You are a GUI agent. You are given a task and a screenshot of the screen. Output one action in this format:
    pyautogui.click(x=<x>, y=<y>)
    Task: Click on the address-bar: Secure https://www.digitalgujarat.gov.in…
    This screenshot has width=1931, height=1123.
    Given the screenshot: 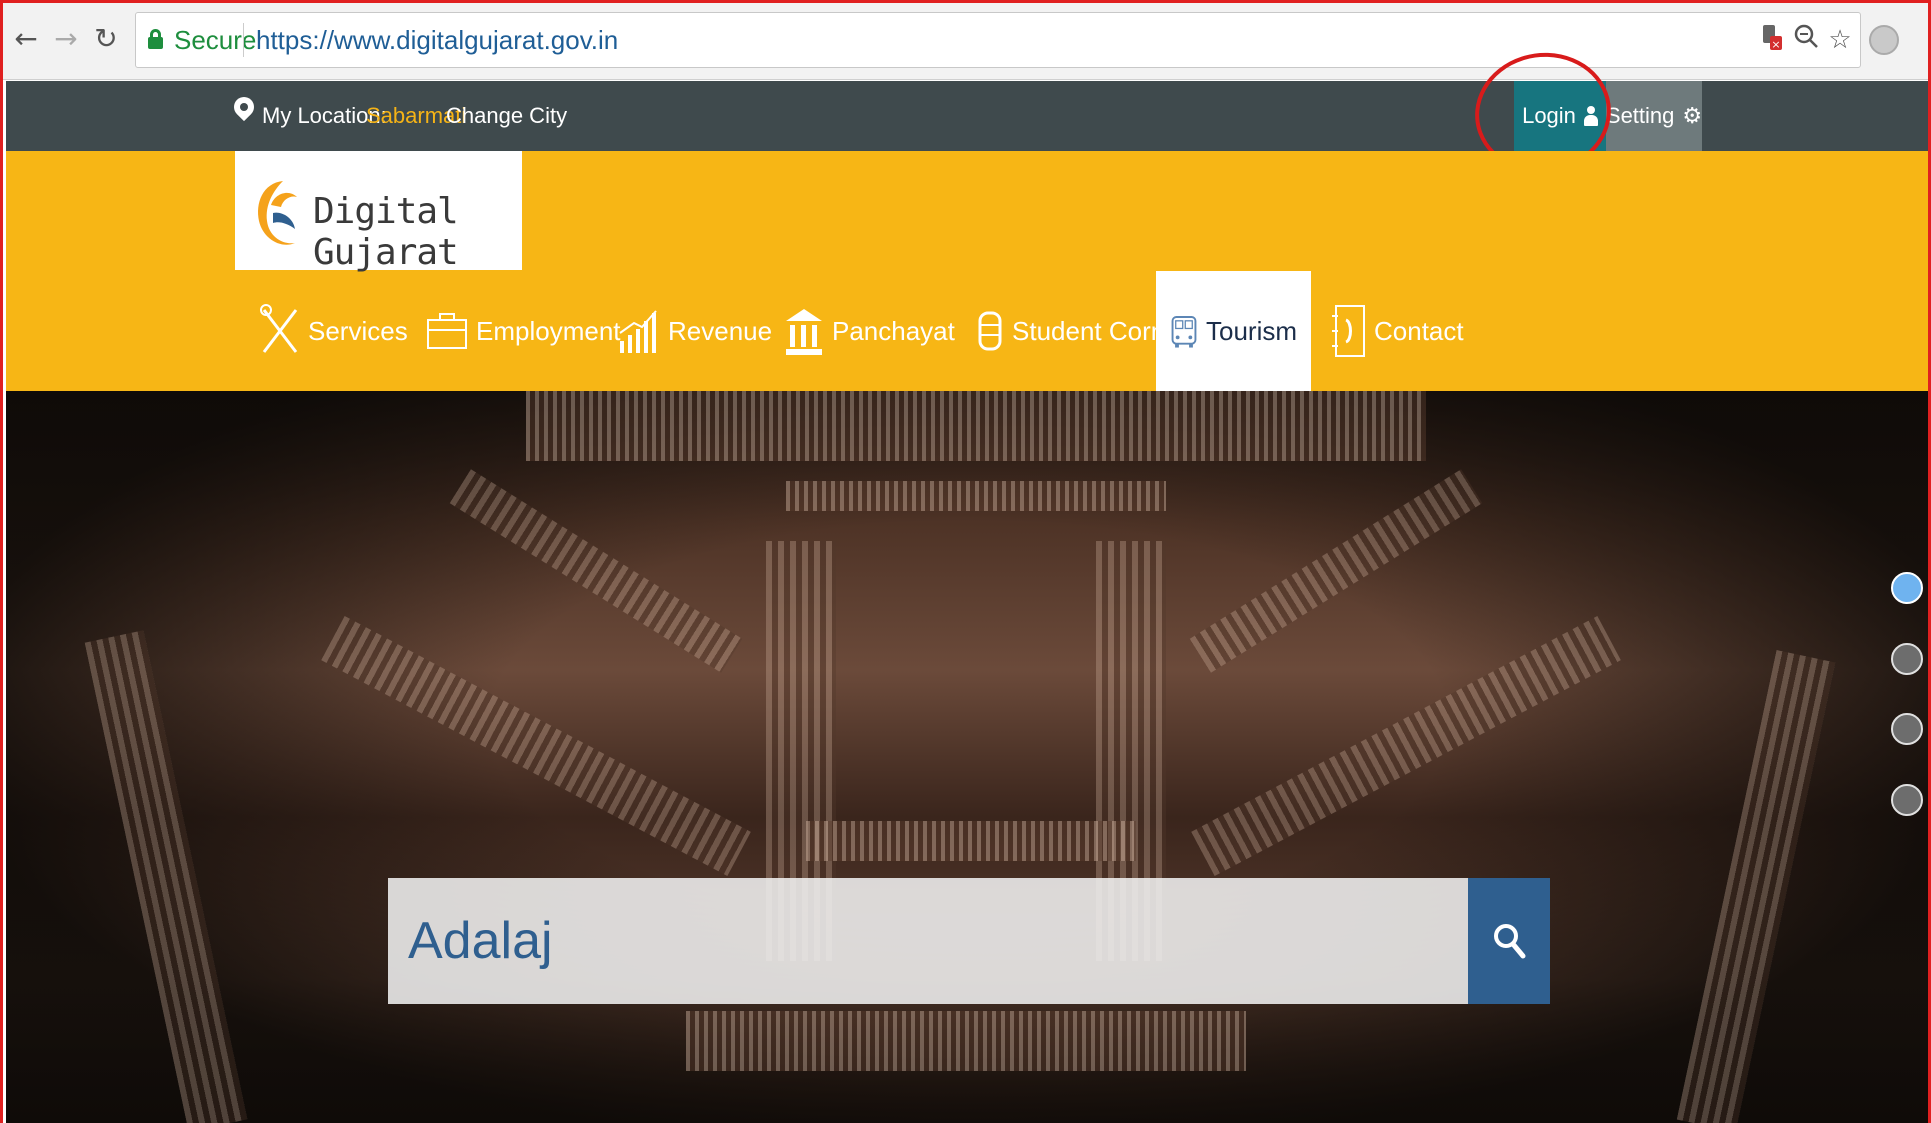 What is the action you would take?
    pyautogui.click(x=998, y=40)
    